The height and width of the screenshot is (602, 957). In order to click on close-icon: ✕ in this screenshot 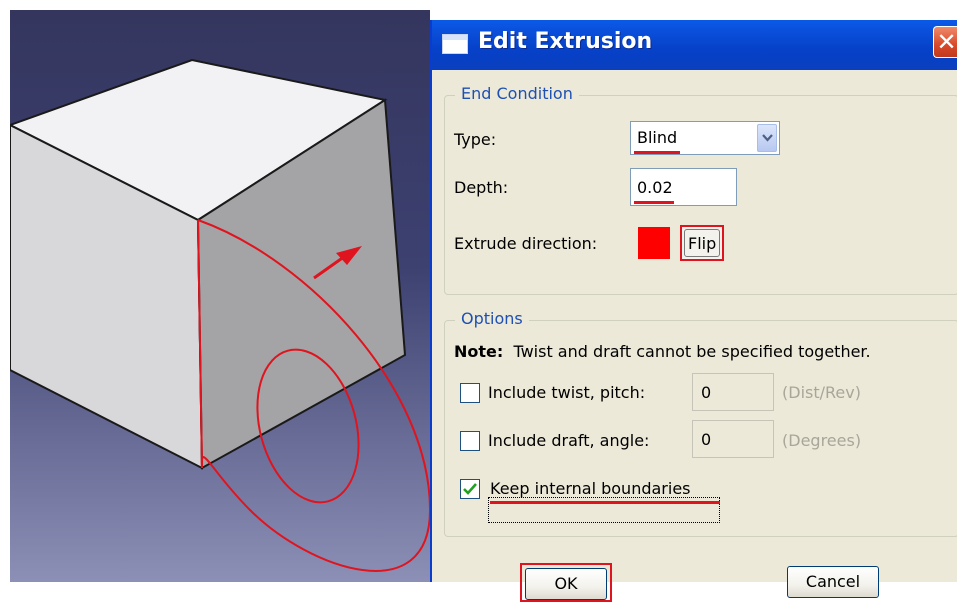, I will do `click(946, 42)`.